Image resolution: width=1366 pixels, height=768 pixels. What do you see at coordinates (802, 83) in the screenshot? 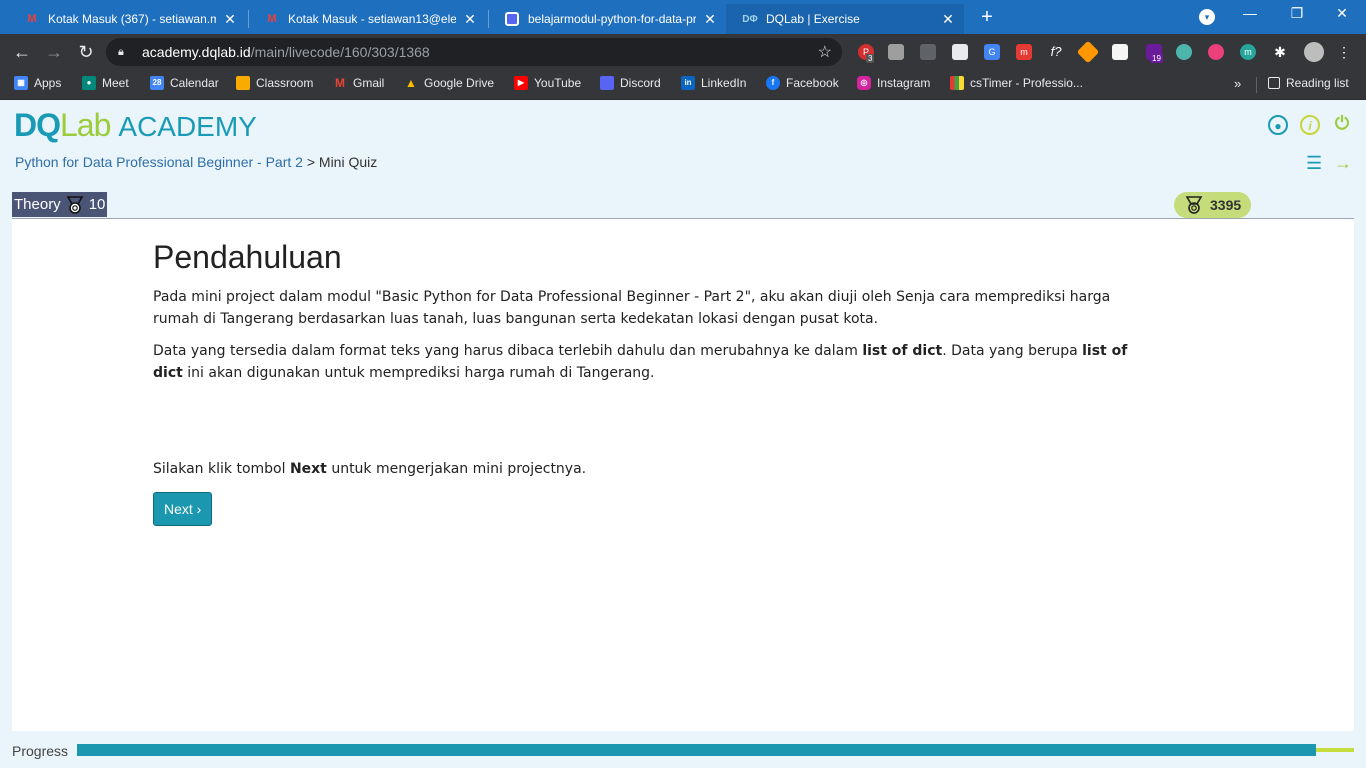
I see `bookmark-facebook: f Facebook` at bounding box center [802, 83].